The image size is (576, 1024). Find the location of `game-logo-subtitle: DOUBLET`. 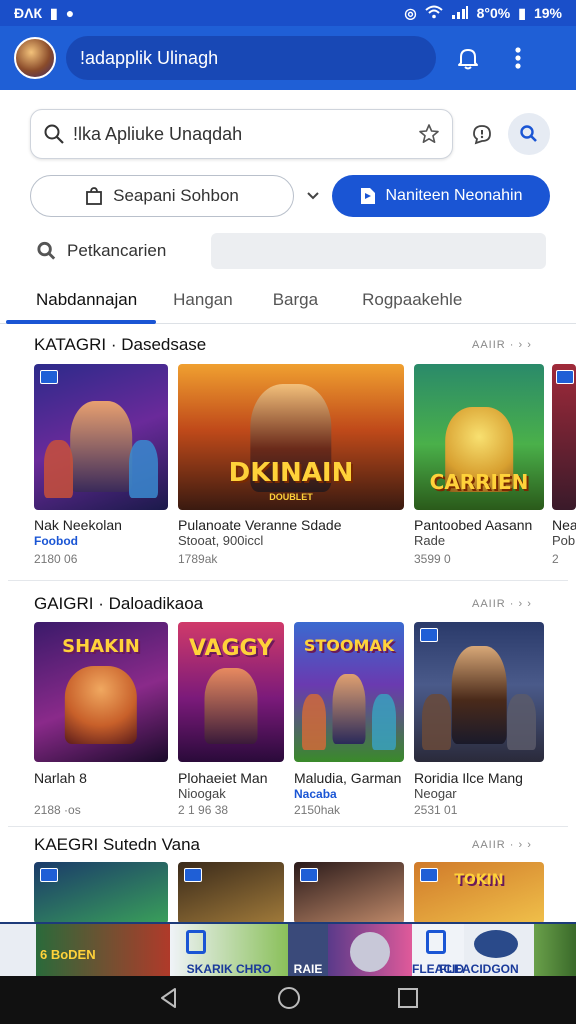

game-logo-subtitle: DOUBLET is located at coordinates (291, 497).